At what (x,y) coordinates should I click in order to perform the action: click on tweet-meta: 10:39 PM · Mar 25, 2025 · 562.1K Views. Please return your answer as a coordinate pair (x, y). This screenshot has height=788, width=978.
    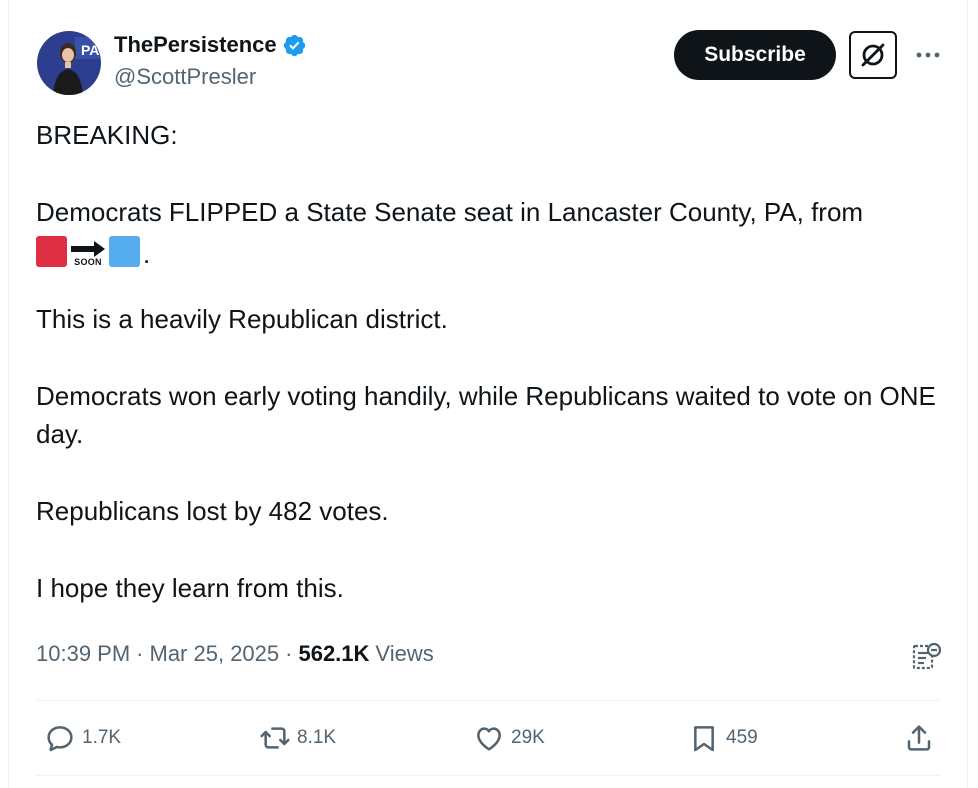
    Looking at the image, I should click on (235, 654).